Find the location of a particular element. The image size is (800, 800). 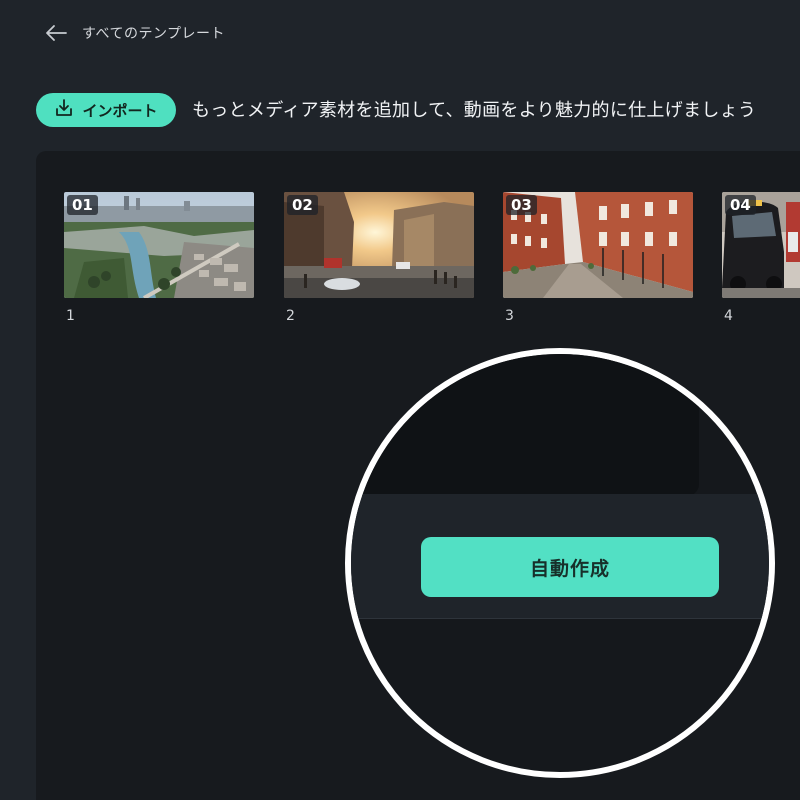

media-caption: 2 is located at coordinates (290, 316).